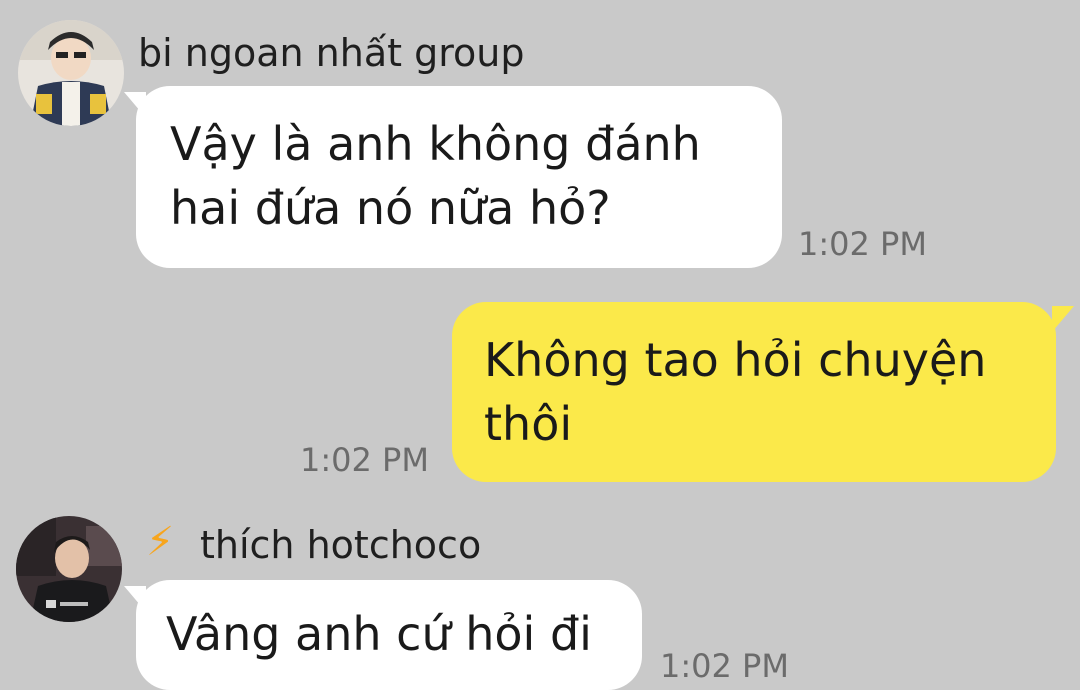  Describe the element at coordinates (735, 360) in the screenshot. I see `message-text-line: Không tao hỏi chuyện` at that location.